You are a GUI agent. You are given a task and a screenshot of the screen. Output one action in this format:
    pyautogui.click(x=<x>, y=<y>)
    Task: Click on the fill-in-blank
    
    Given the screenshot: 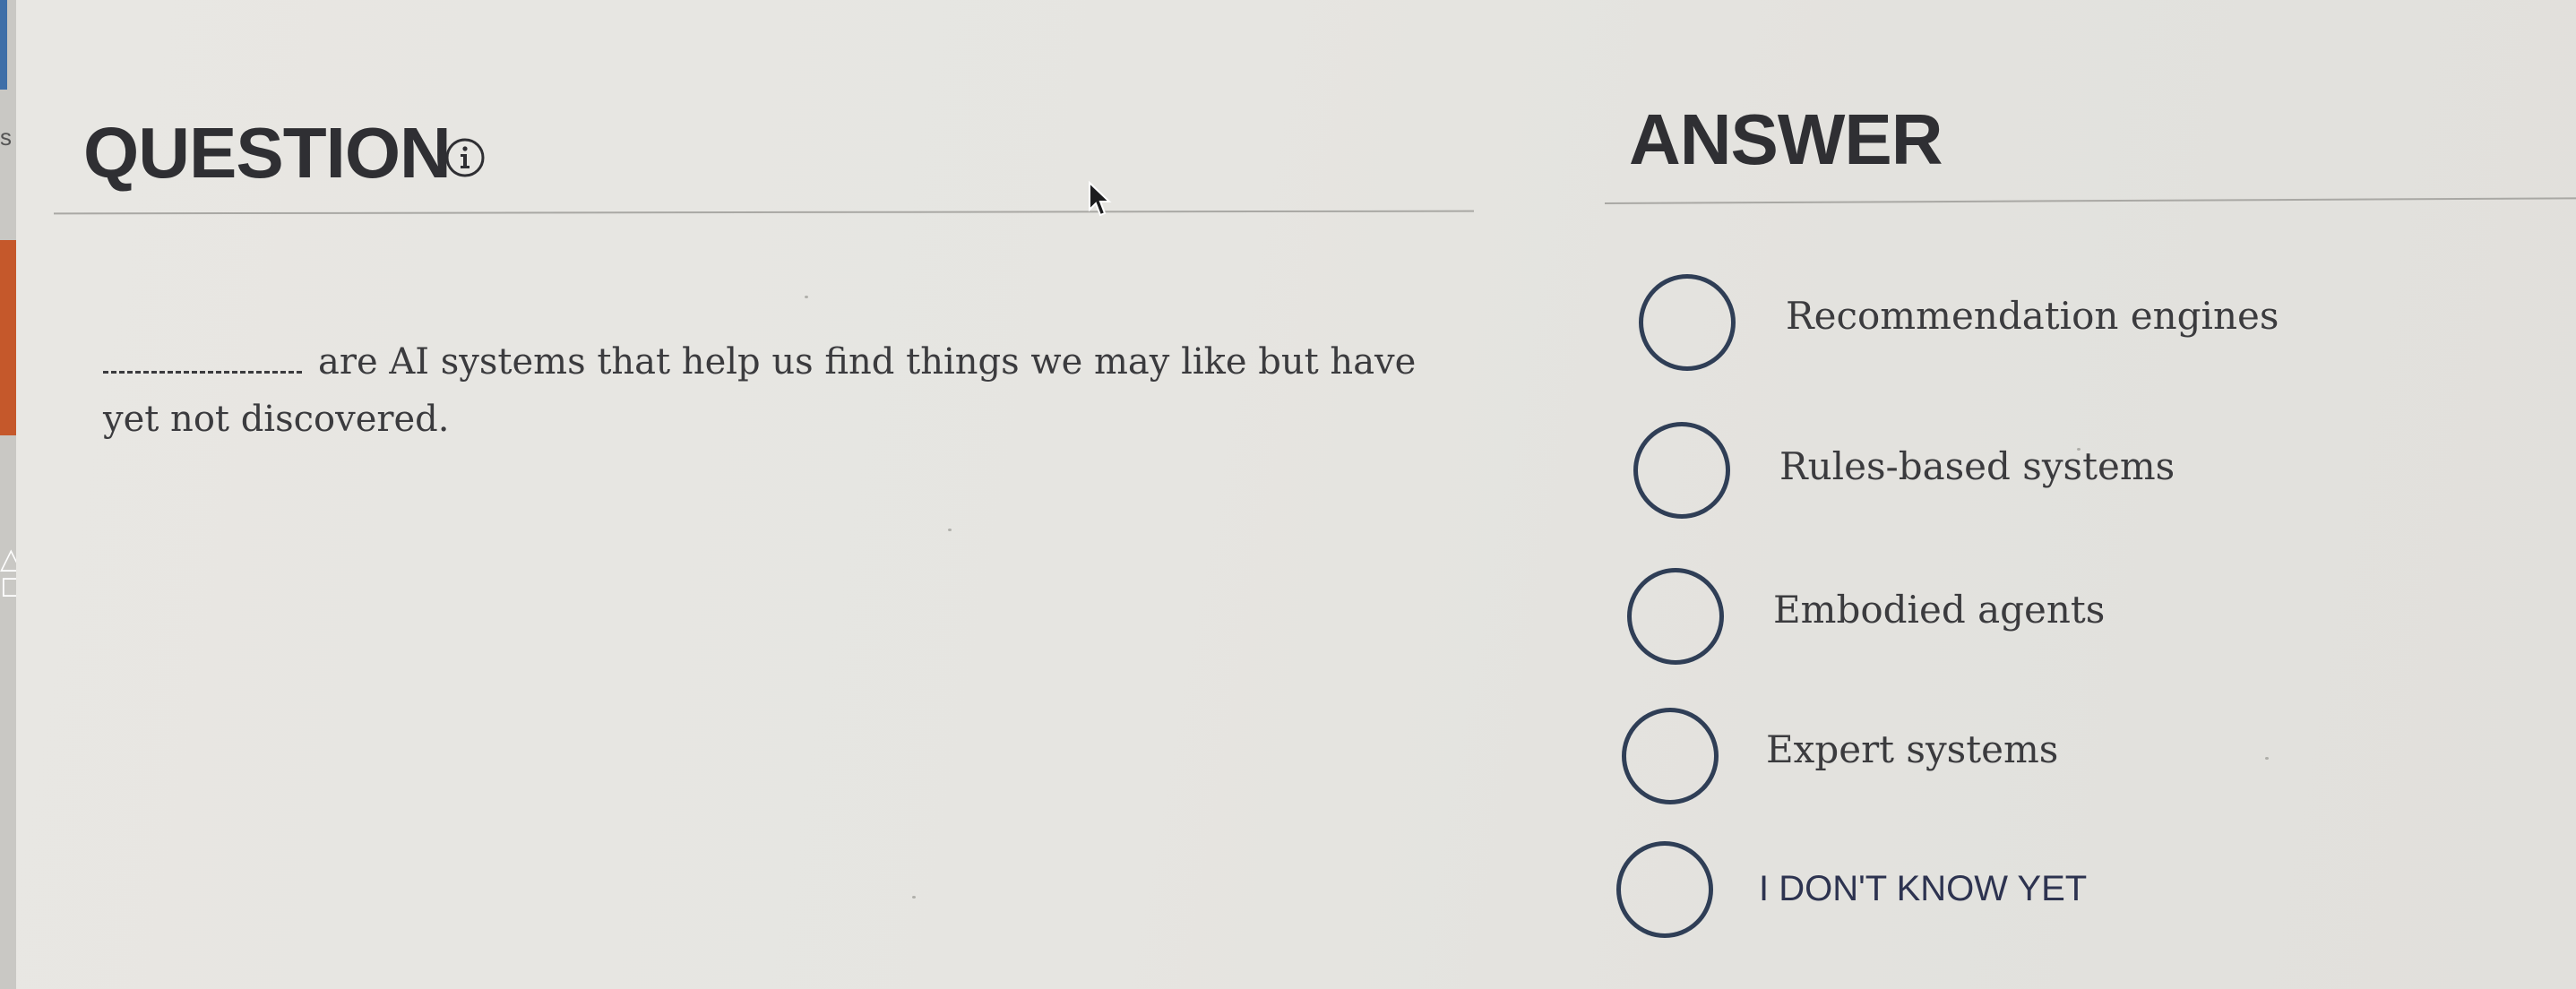 What is the action you would take?
    pyautogui.click(x=203, y=361)
    